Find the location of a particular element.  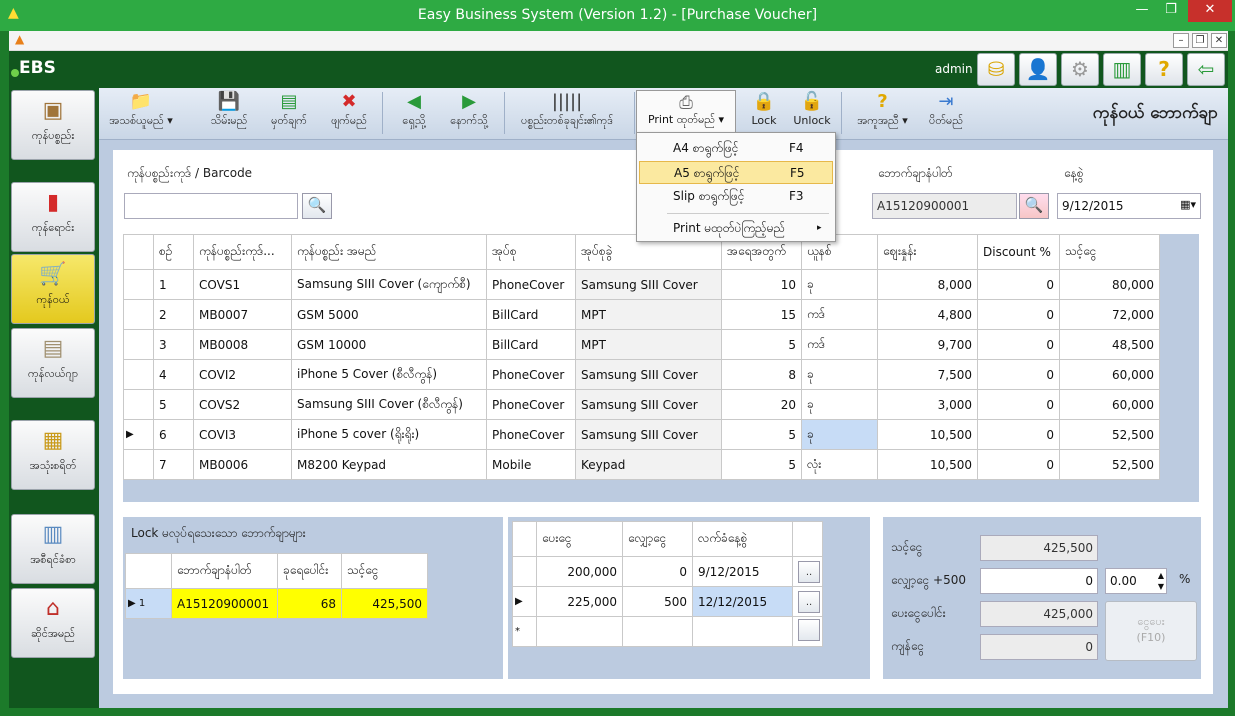

box-icon: ▣ is located at coordinates (53, 110).